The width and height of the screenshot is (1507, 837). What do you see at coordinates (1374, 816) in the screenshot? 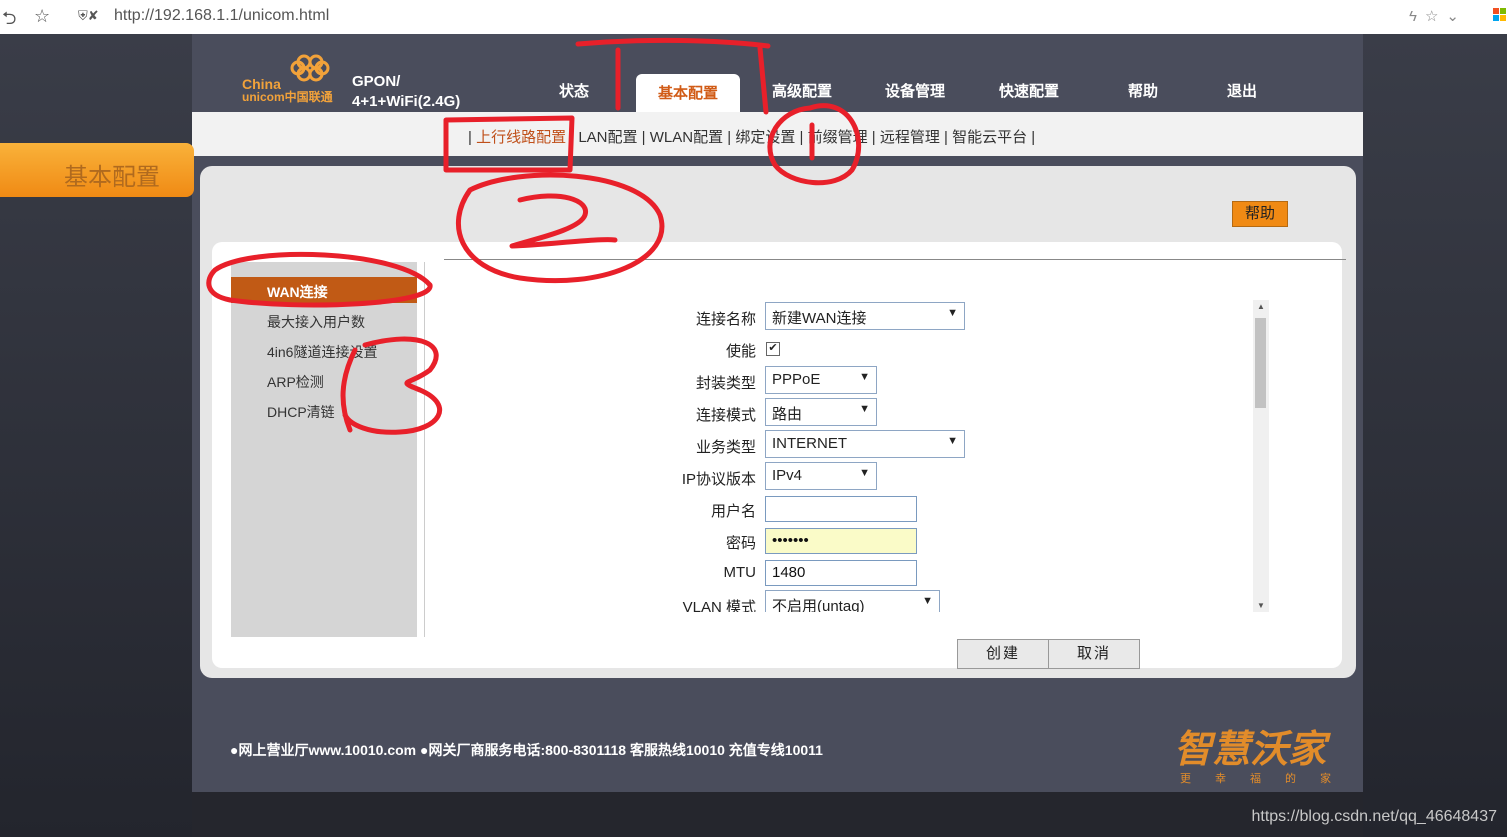
I see `watermark: https://blog.csdn.net/qq_46648437` at bounding box center [1374, 816].